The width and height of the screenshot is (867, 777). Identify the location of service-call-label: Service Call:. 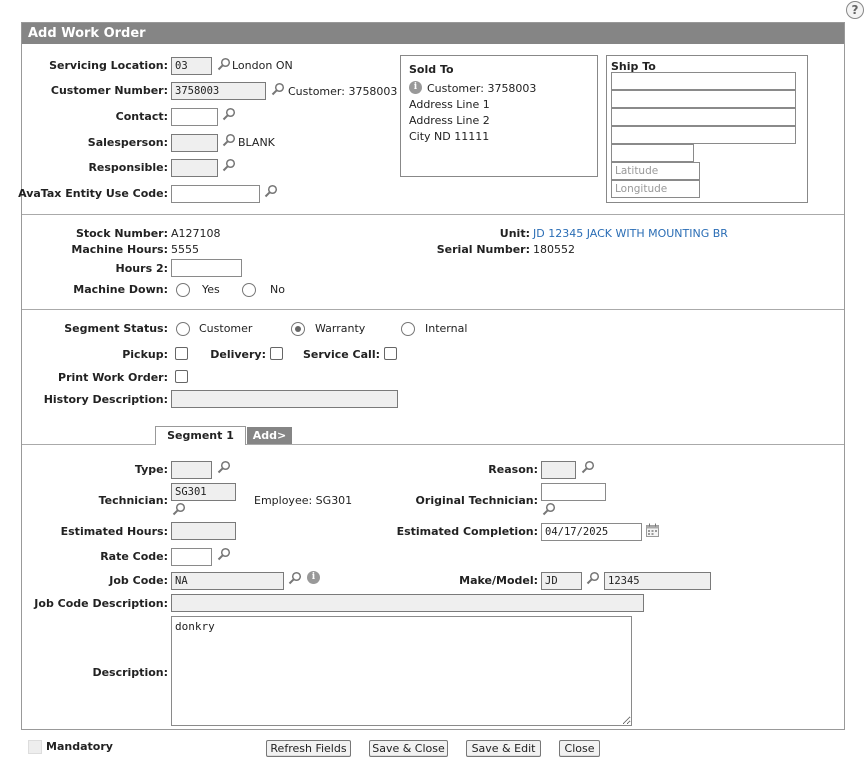
(341, 354).